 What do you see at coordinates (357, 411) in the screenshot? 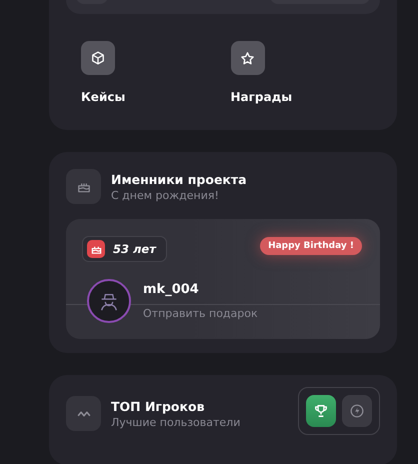
I see `bolt-circle-icon` at bounding box center [357, 411].